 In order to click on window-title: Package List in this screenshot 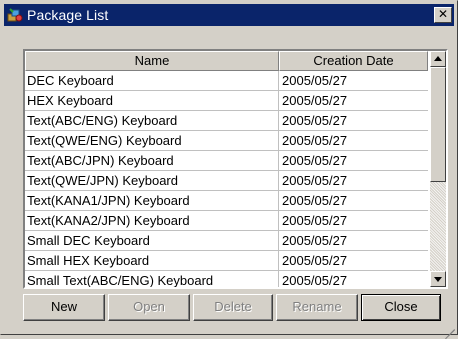, I will do `click(68, 15)`.